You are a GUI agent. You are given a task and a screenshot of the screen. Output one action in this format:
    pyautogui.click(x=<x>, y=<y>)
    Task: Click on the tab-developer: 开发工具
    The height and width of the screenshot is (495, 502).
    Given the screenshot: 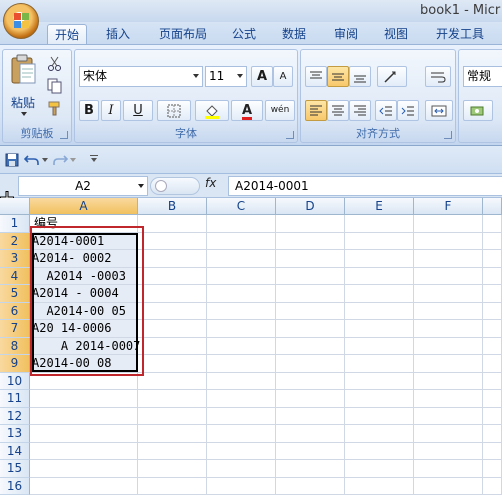 What is the action you would take?
    pyautogui.click(x=460, y=34)
    